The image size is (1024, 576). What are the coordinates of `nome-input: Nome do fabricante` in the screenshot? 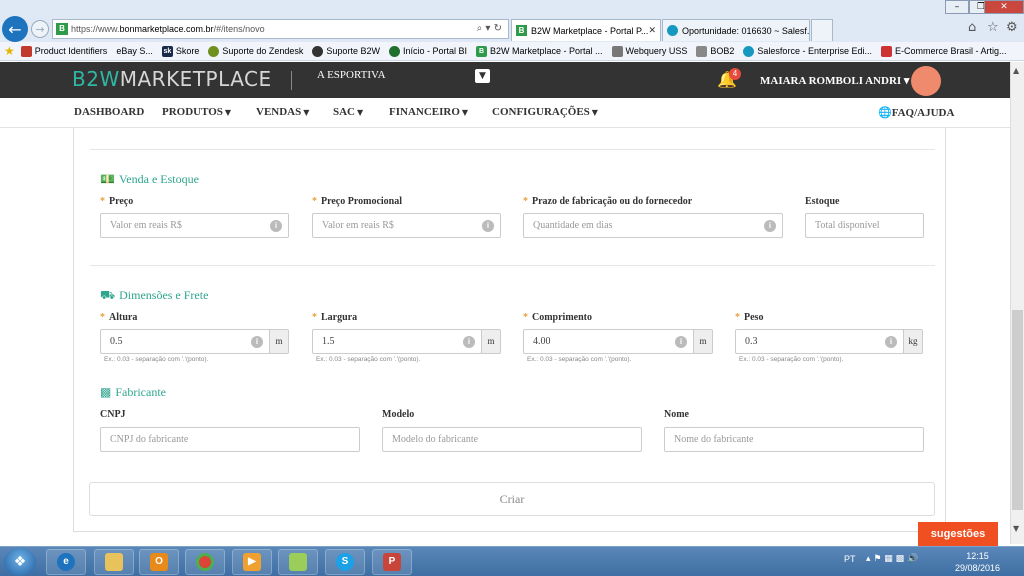 It's located at (794, 439).